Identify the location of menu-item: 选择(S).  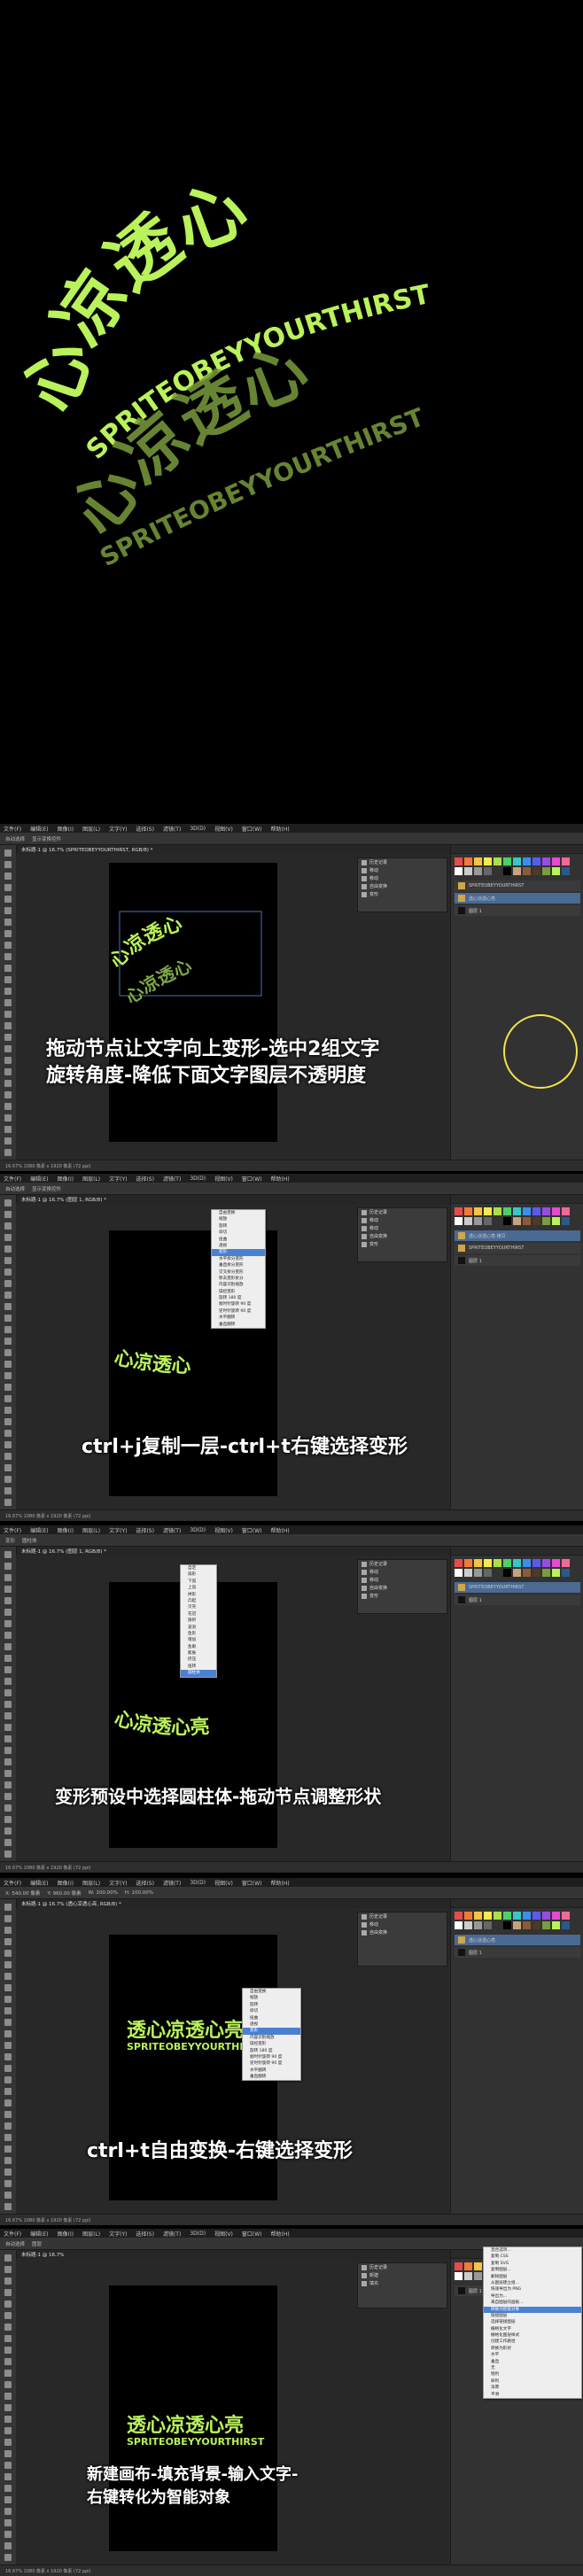
(145, 829).